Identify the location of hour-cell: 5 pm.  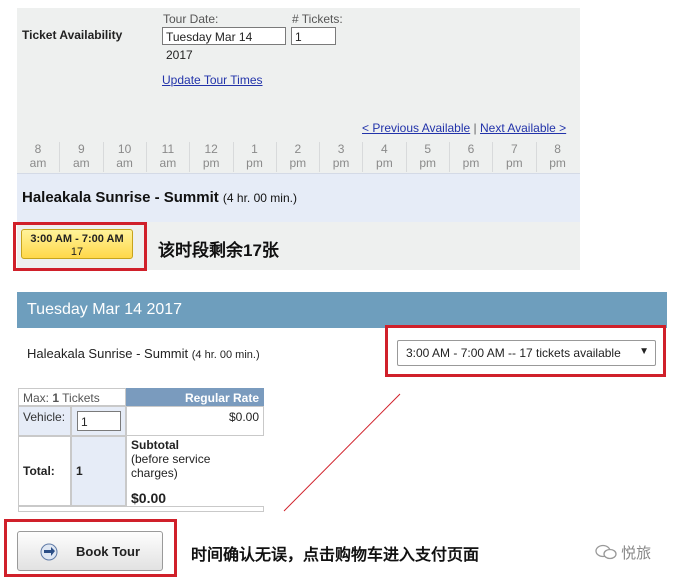
(428, 156).